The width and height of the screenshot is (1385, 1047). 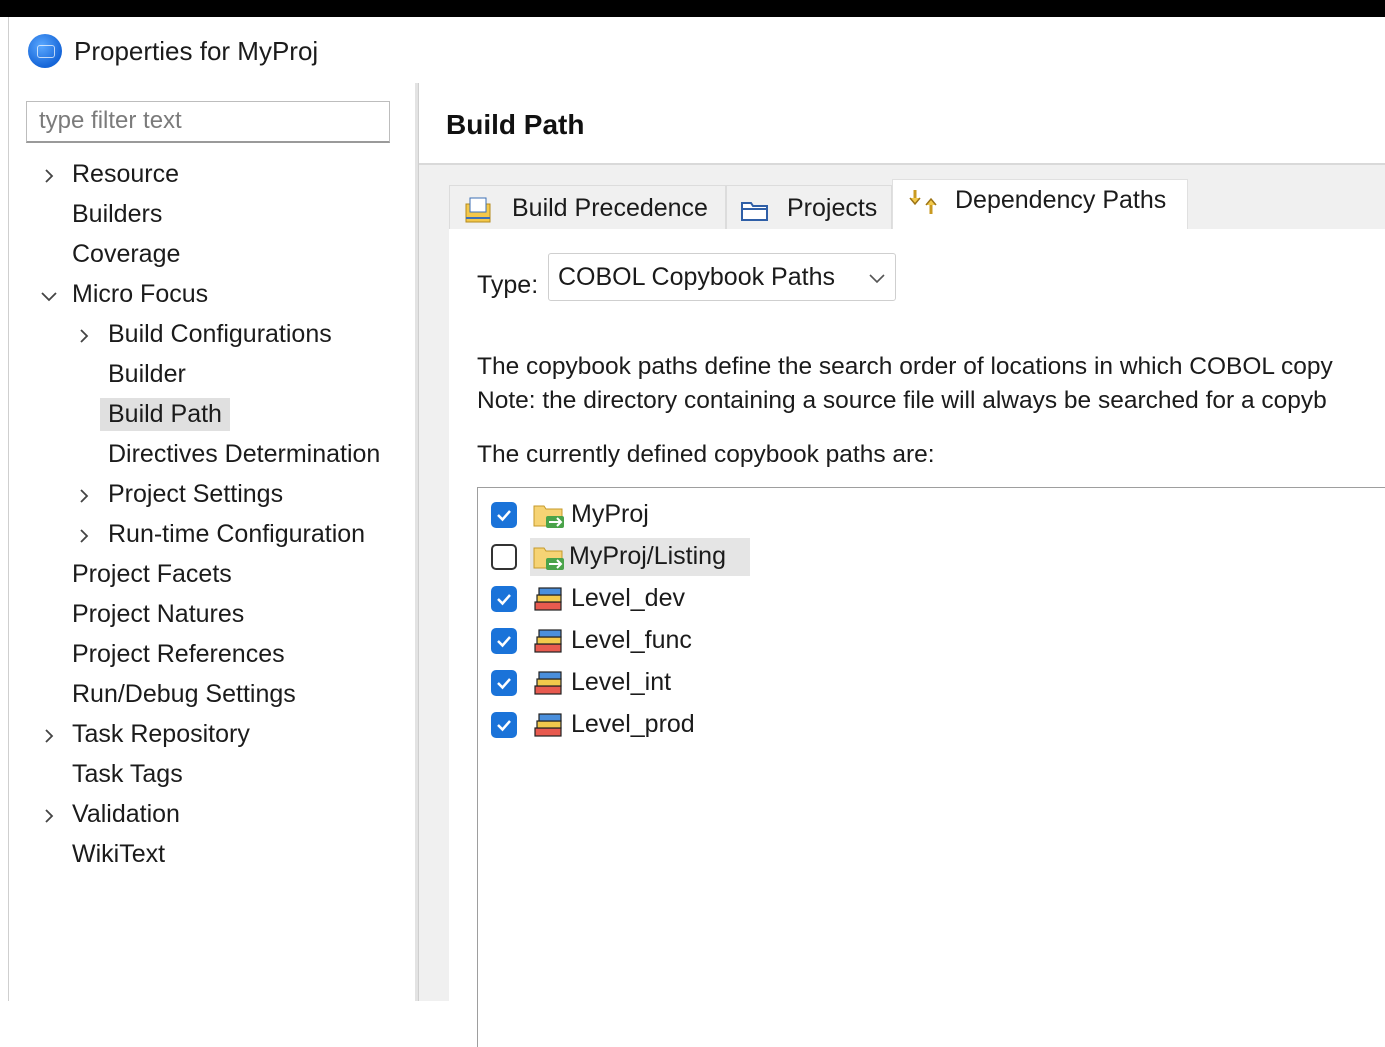 I want to click on tree-item-run-debug-settings: Run/Debug Settings, so click(x=209, y=695).